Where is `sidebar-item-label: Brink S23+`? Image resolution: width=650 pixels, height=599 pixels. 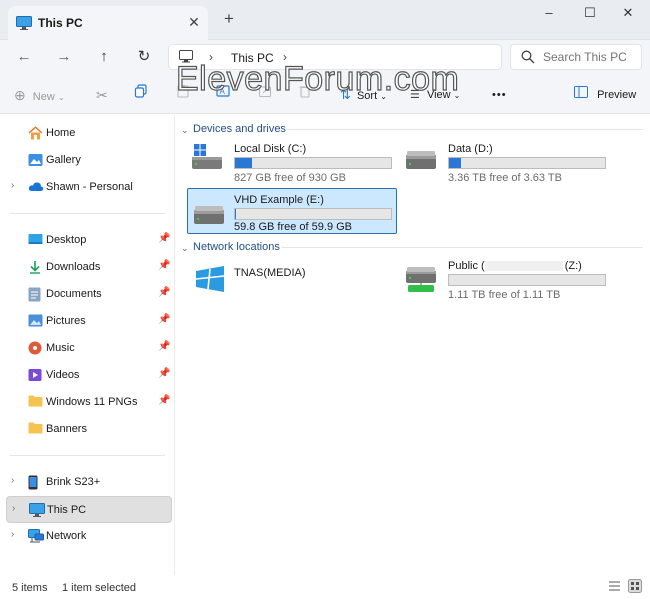
sidebar-item-label: Brink S23+ is located at coordinates (73, 482).